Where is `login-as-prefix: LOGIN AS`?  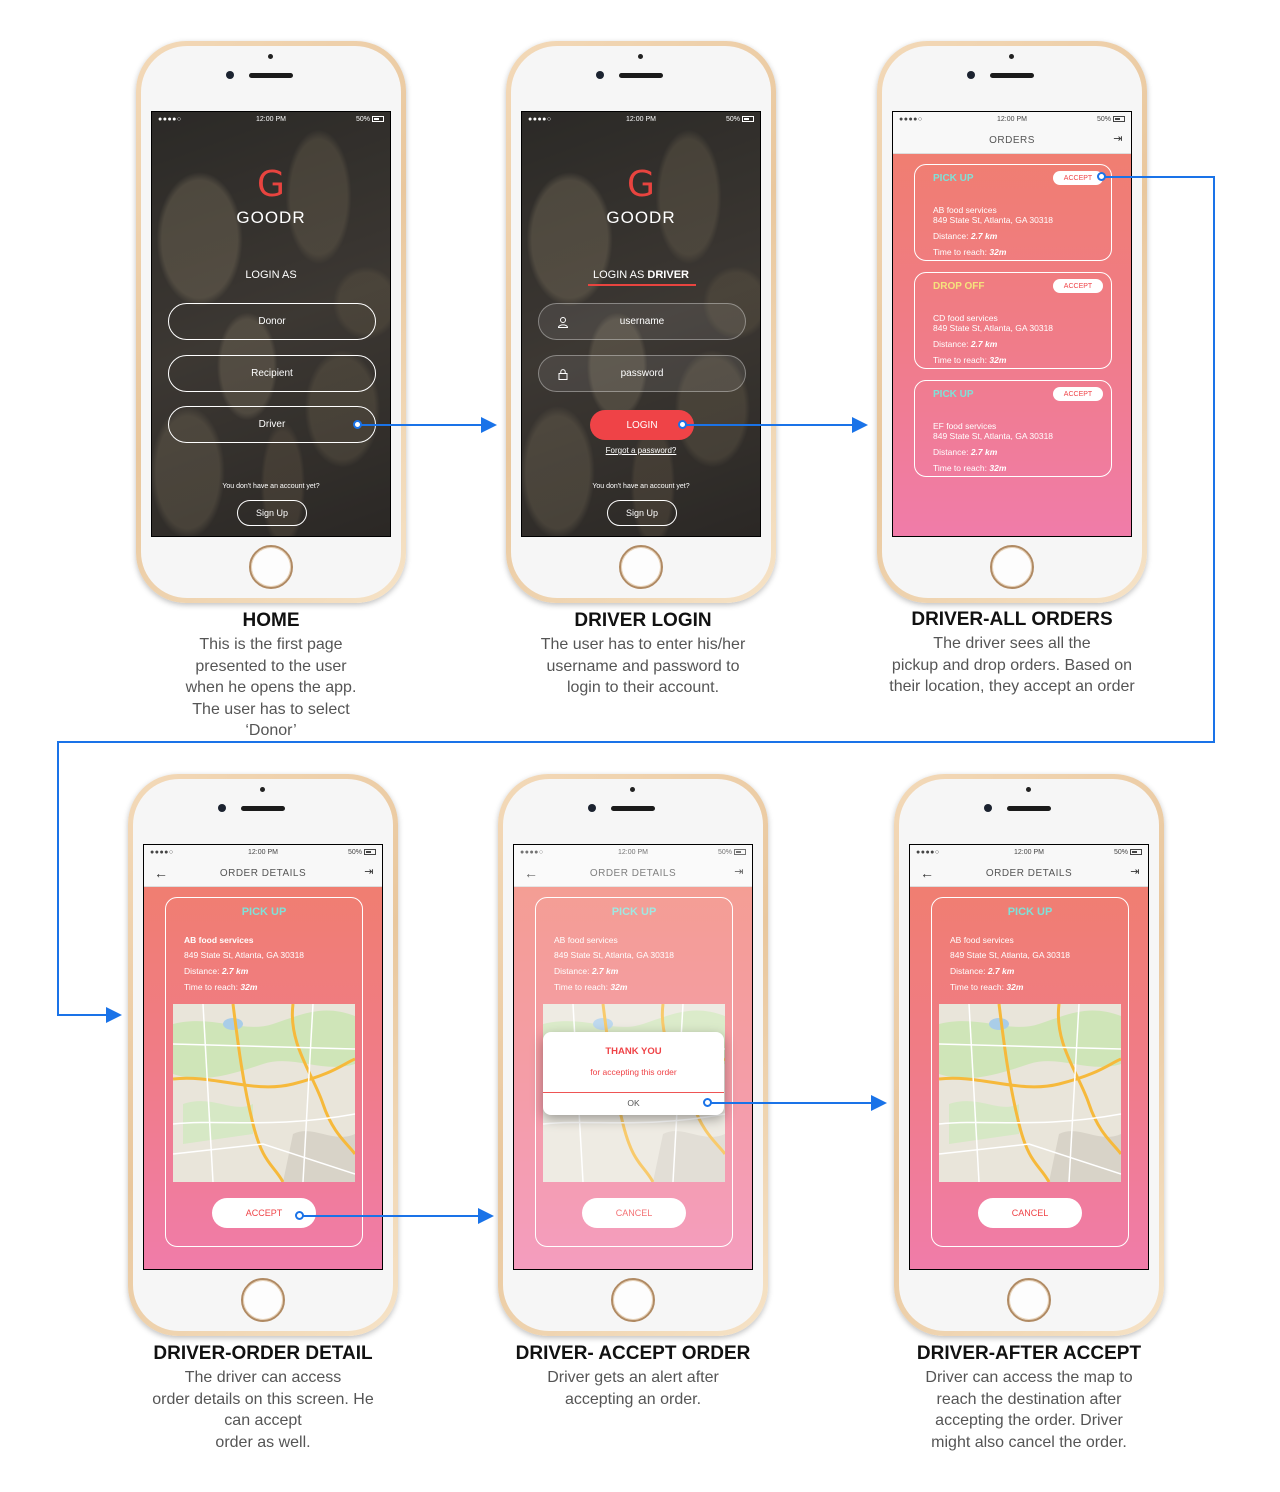
login-as-prefix: LOGIN AS is located at coordinates (619, 275).